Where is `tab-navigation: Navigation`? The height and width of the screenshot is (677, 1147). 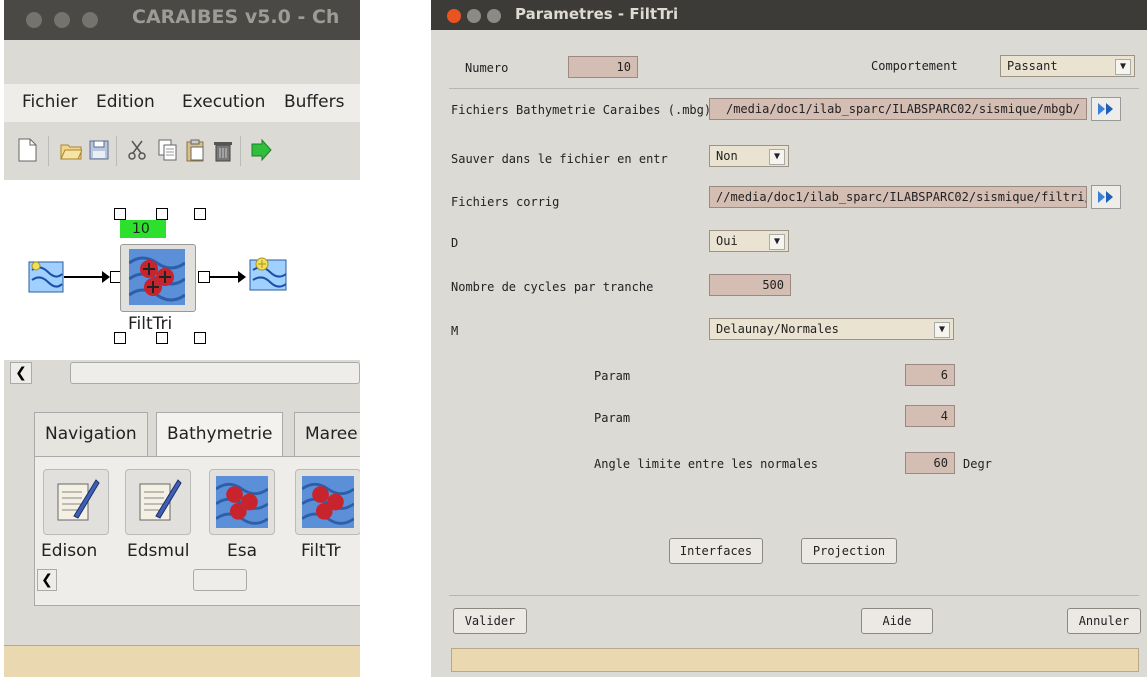 tab-navigation: Navigation is located at coordinates (91, 434).